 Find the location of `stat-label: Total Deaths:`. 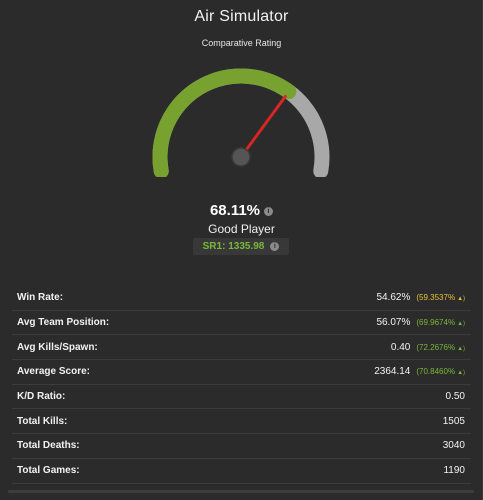

stat-label: Total Deaths: is located at coordinates (48, 446).